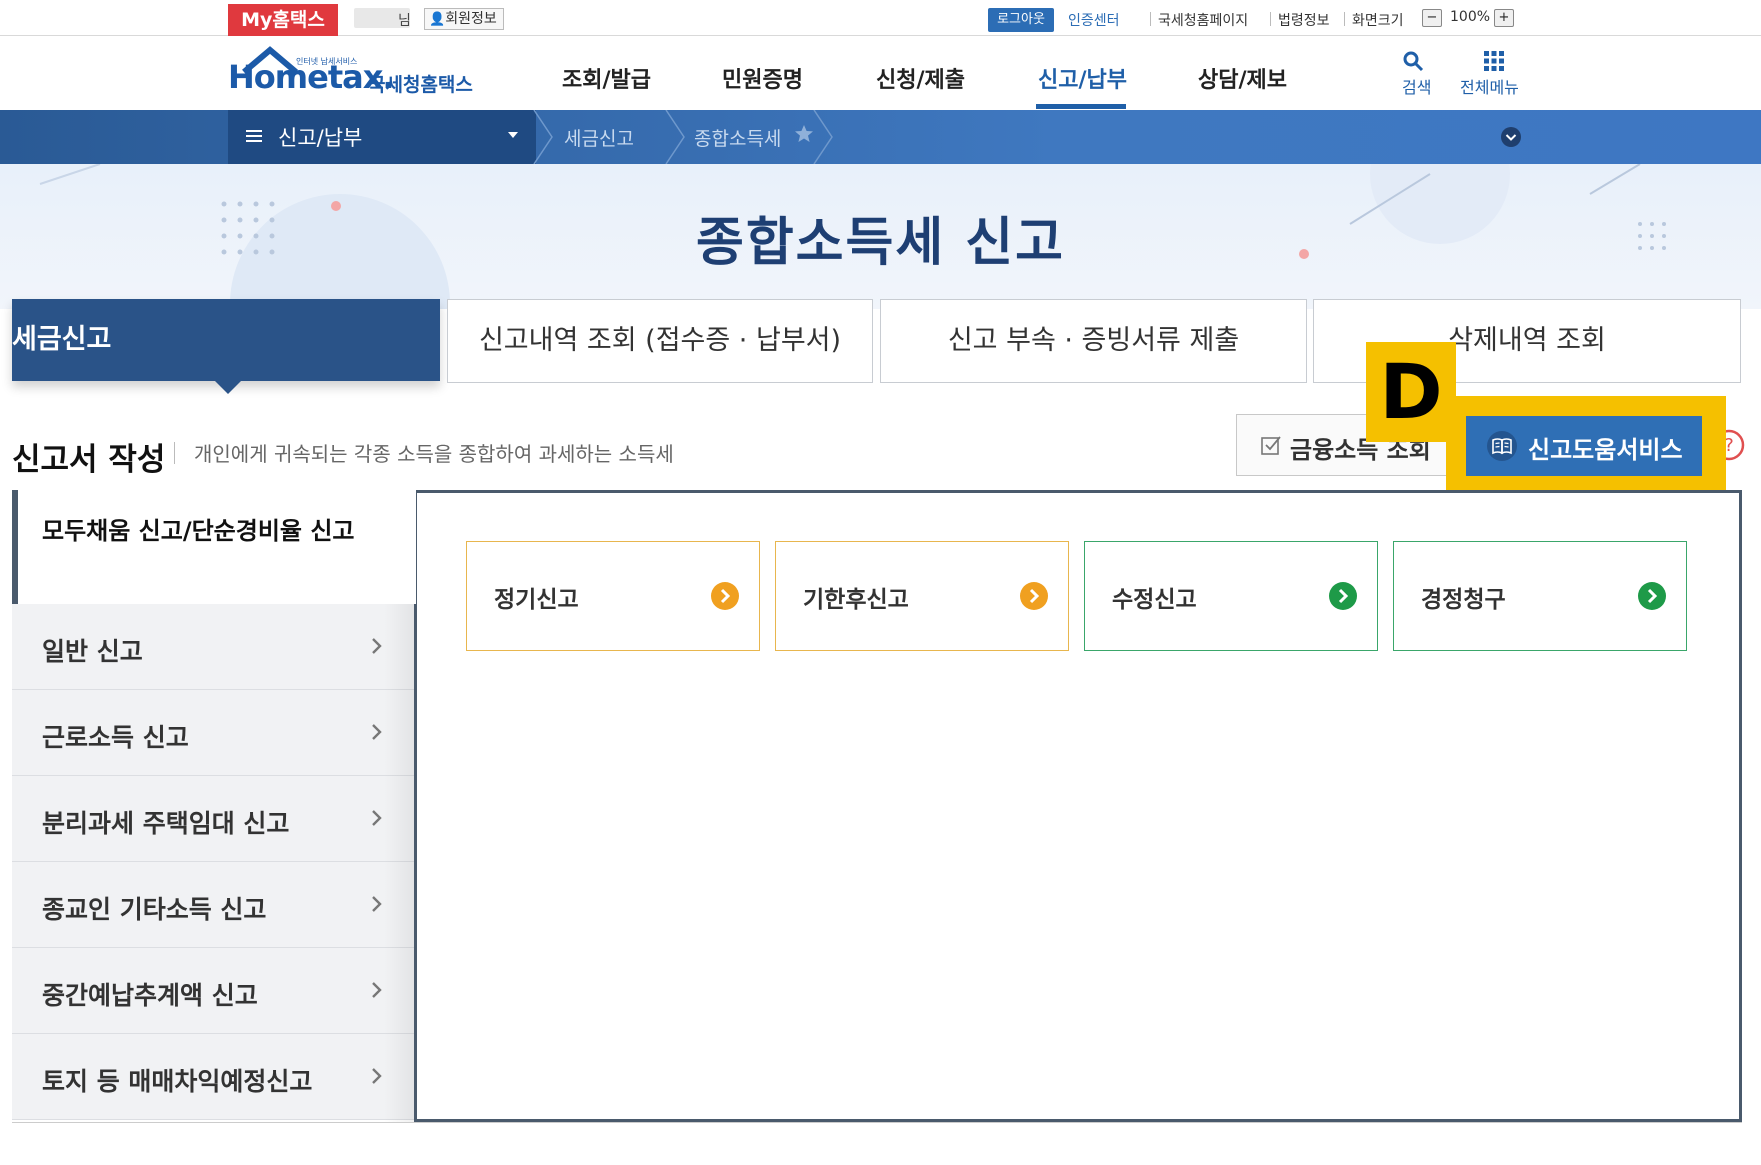  I want to click on law-info-link: 법령정보, so click(1304, 20).